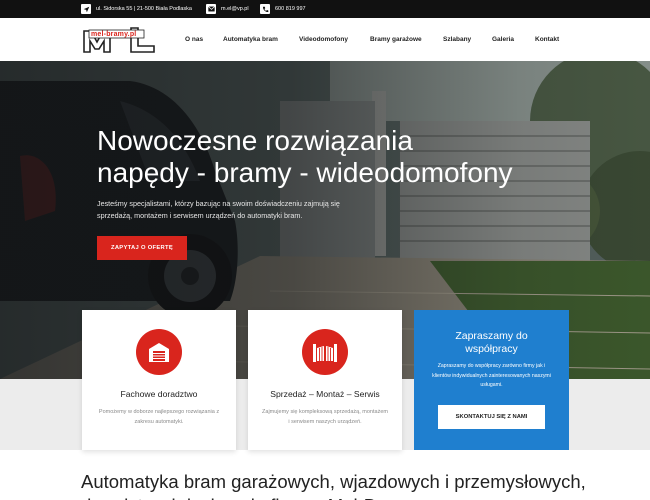  I want to click on logo-text: mel-bramy.pl, so click(114, 34).